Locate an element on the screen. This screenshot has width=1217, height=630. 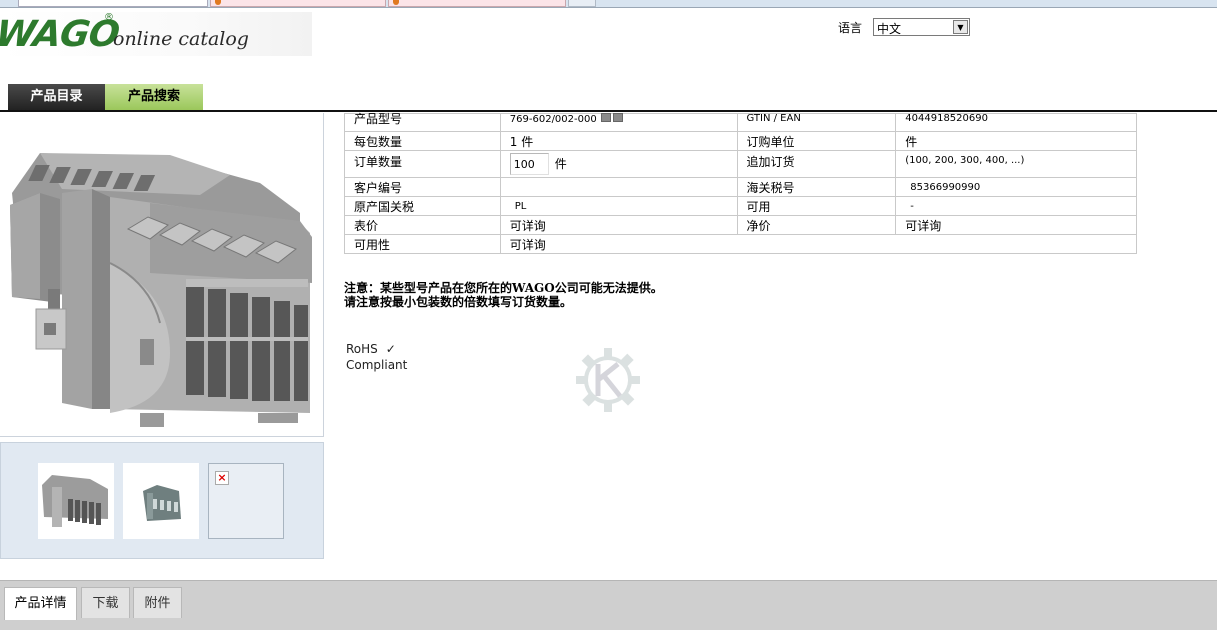
datamatrix-icon is located at coordinates (617, 117).